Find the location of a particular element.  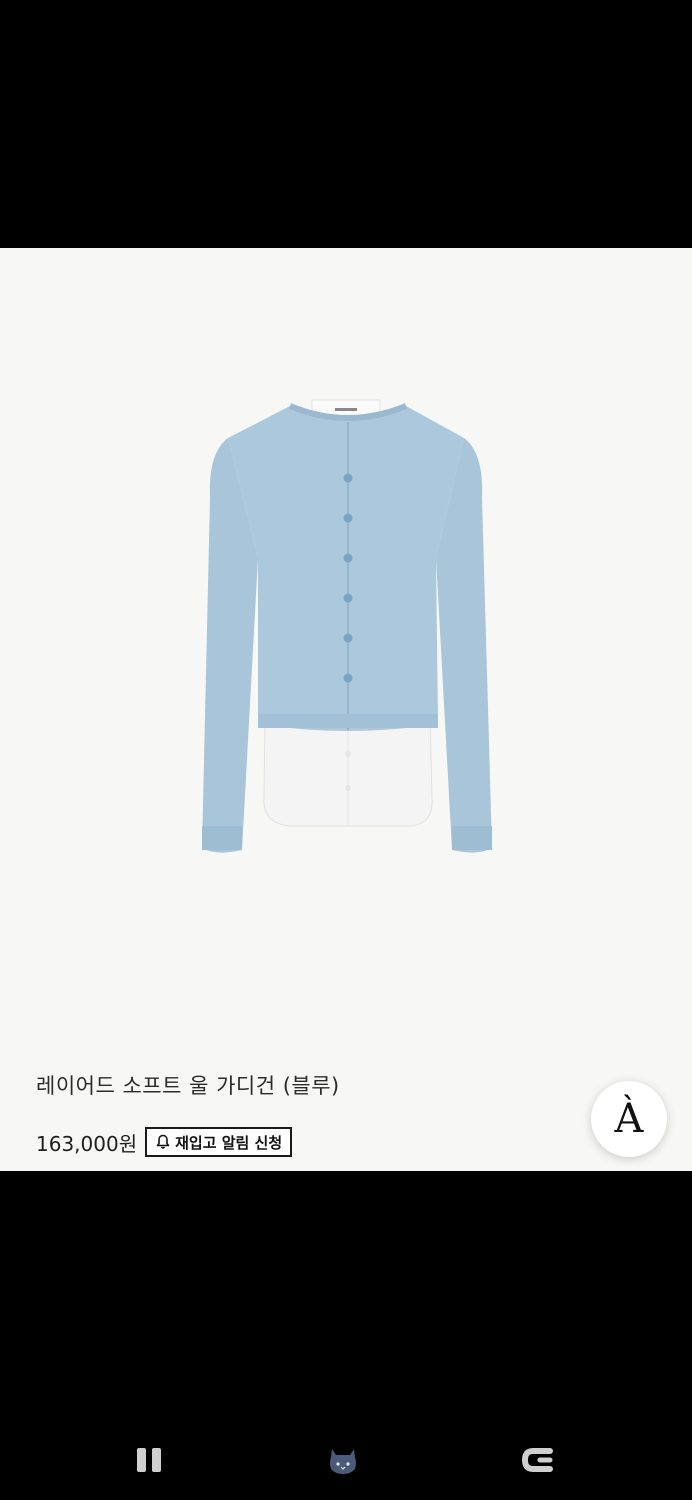

accessibility-button: À is located at coordinates (629, 1119).